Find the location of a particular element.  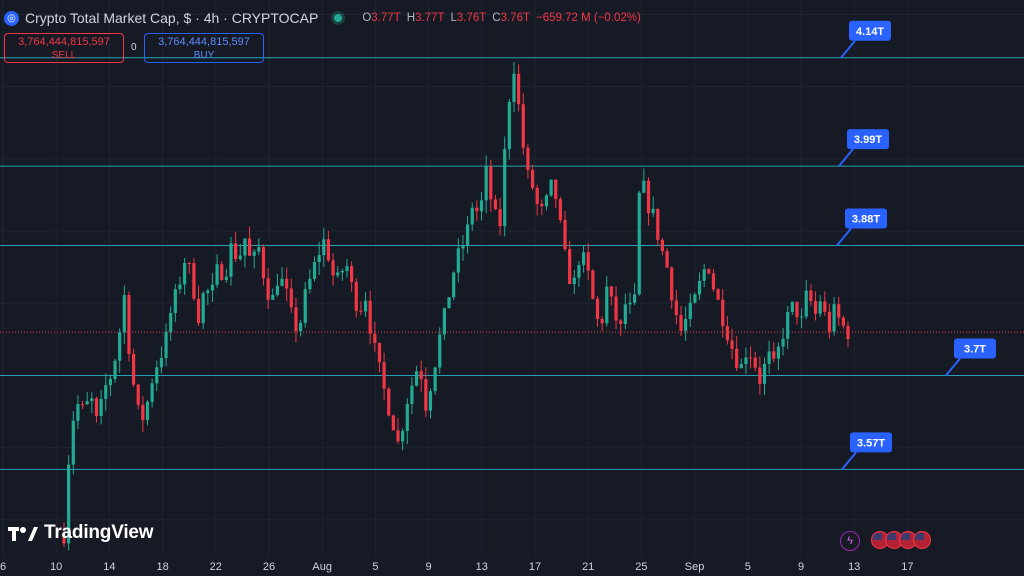

market-status-icon is located at coordinates (338, 18).